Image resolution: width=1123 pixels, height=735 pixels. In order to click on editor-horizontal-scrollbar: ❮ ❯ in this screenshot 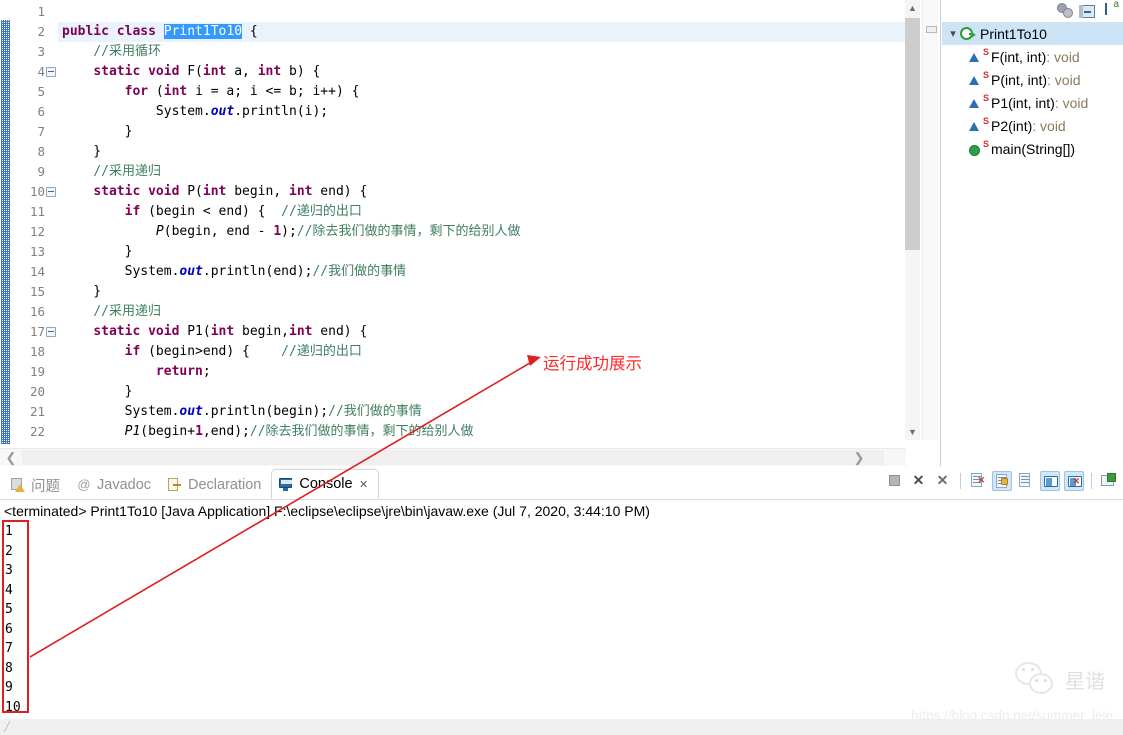, I will do `click(453, 457)`.